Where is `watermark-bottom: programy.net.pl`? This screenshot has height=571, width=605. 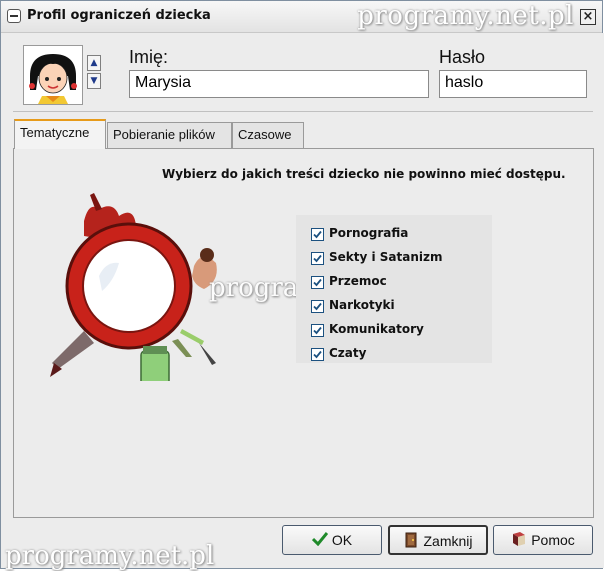
watermark-bottom: programy.net.pl is located at coordinates (110, 556).